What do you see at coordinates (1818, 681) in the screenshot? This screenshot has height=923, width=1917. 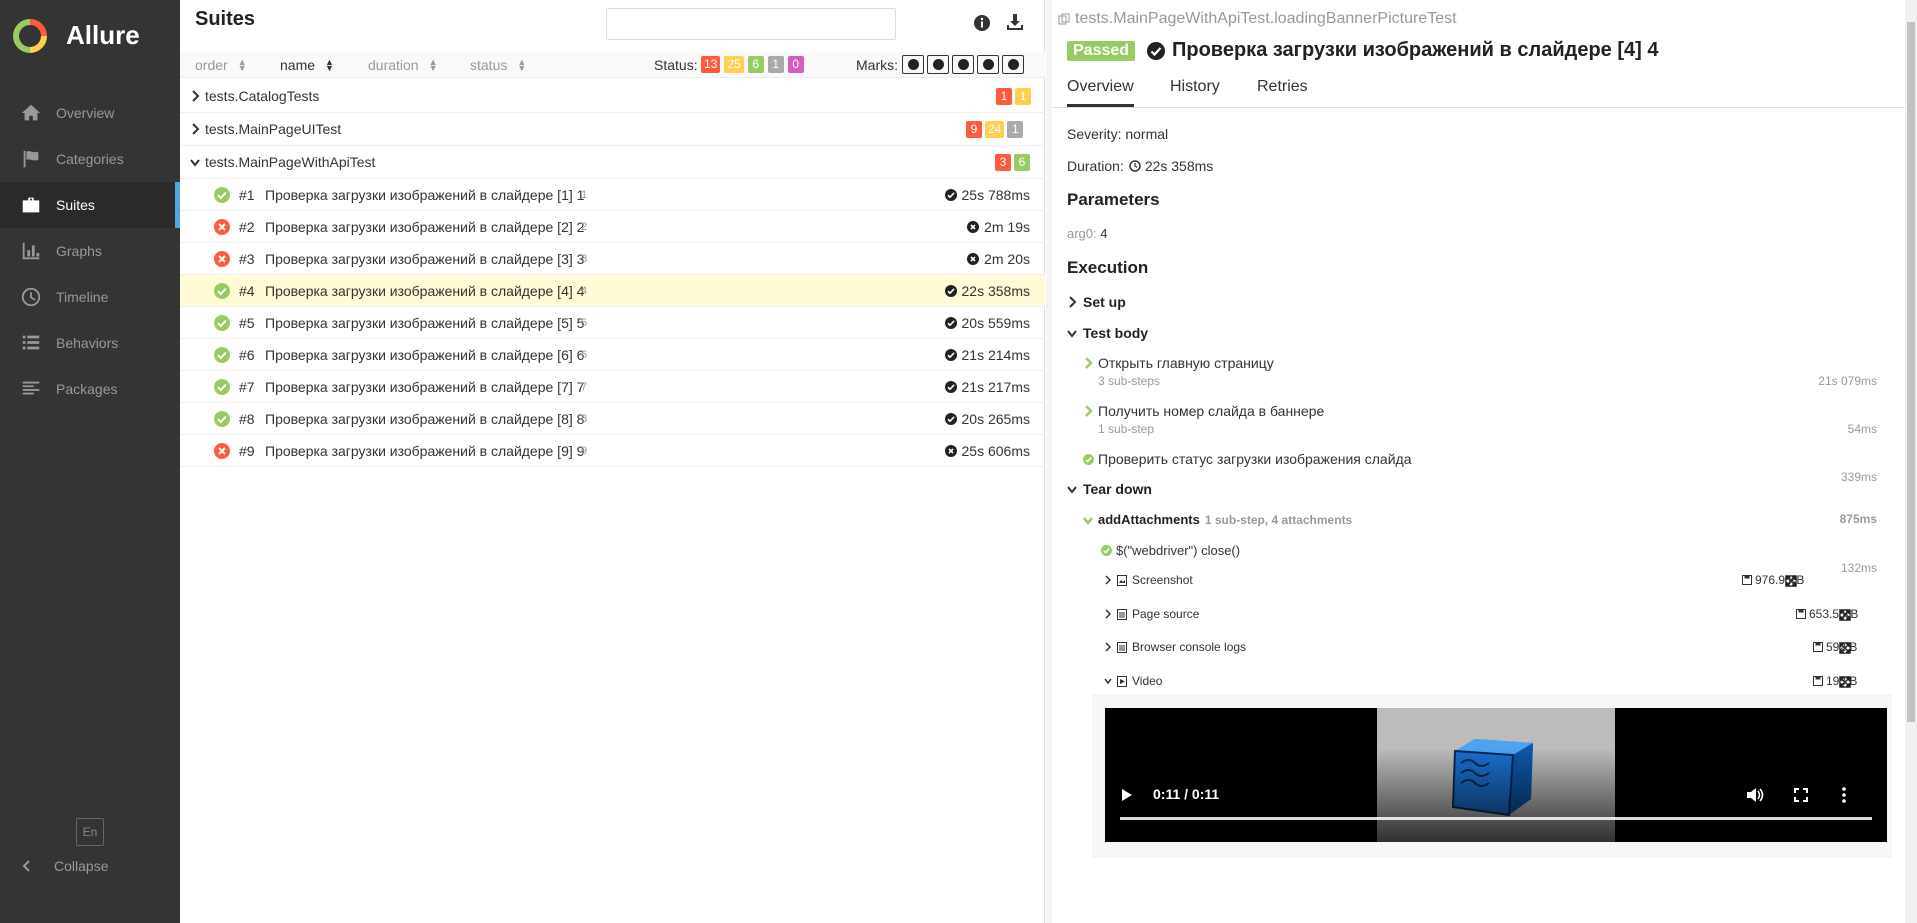 I see `save-icon` at bounding box center [1818, 681].